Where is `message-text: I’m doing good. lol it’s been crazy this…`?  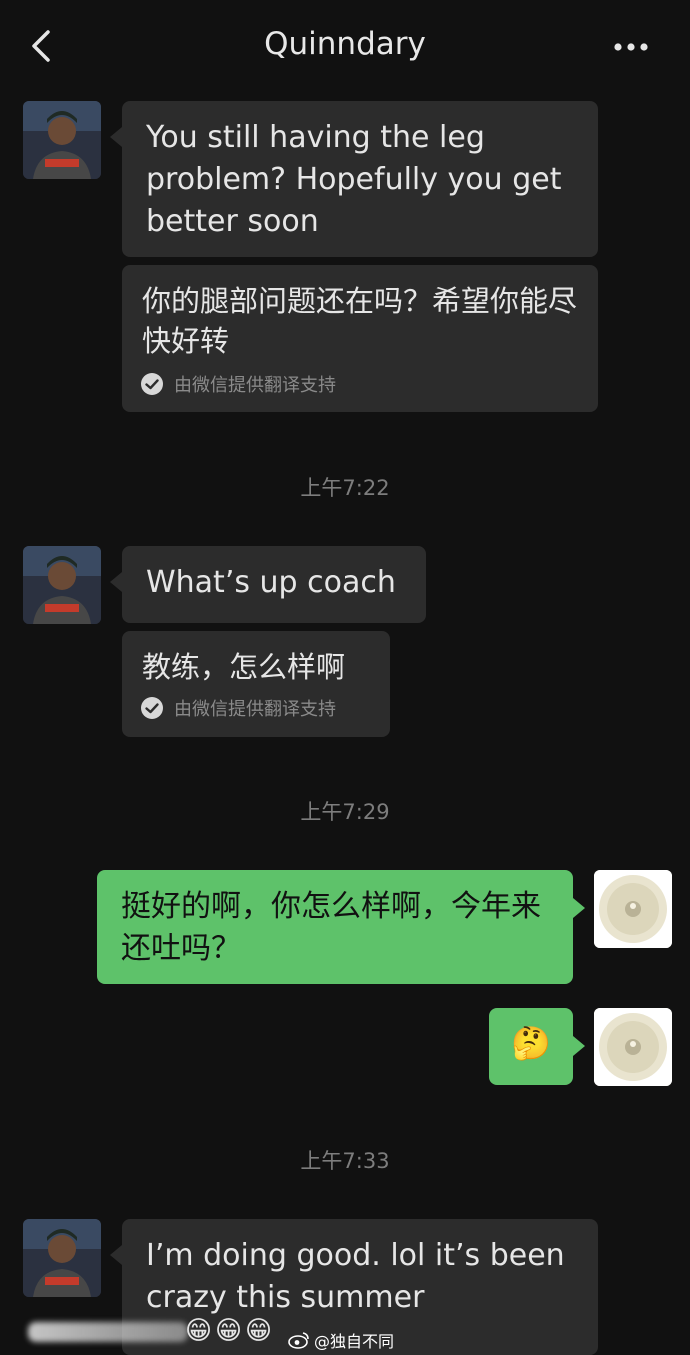 message-text: I’m doing good. lol it’s been crazy this… is located at coordinates (355, 1276).